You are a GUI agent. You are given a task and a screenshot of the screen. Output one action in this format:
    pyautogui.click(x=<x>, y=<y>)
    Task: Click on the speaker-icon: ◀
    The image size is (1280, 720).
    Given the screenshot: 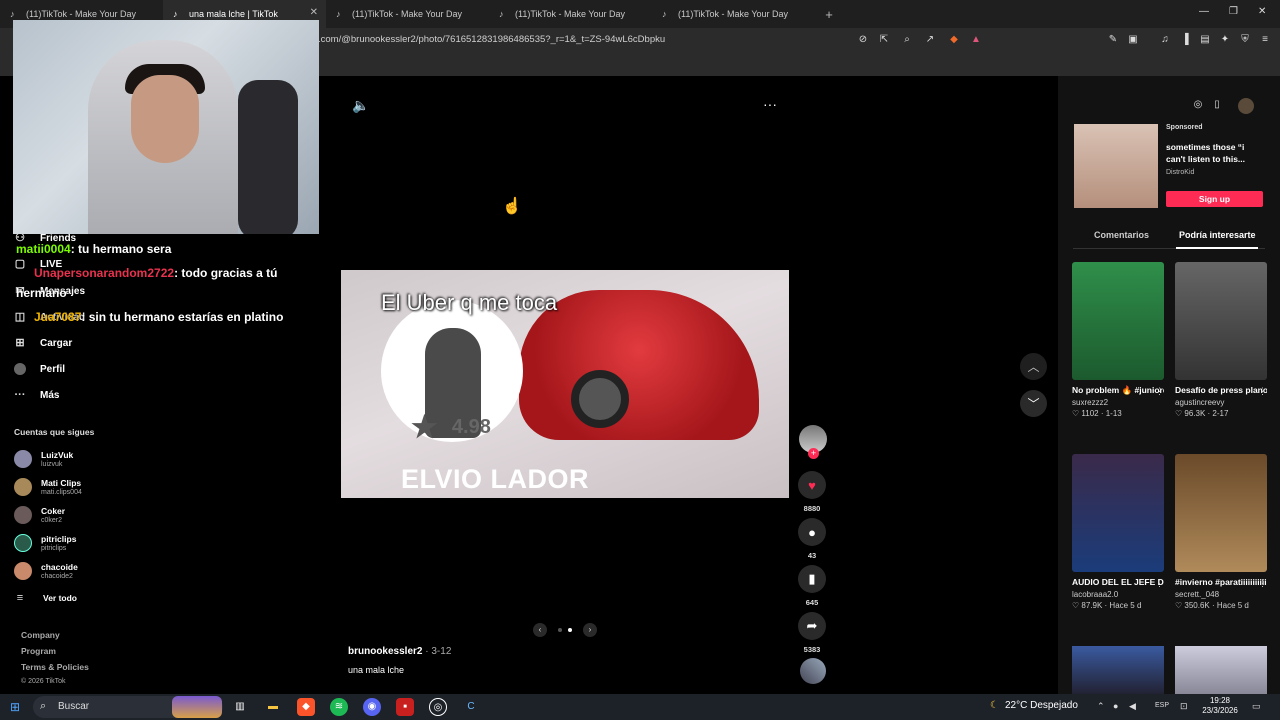 What is the action you would take?
    pyautogui.click(x=1132, y=706)
    